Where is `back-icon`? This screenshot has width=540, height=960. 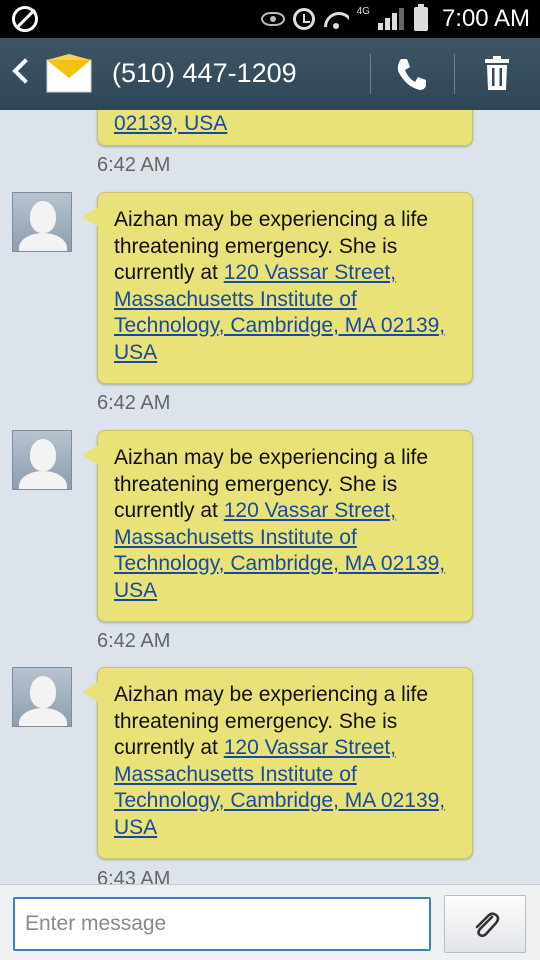
back-icon is located at coordinates (25, 71).